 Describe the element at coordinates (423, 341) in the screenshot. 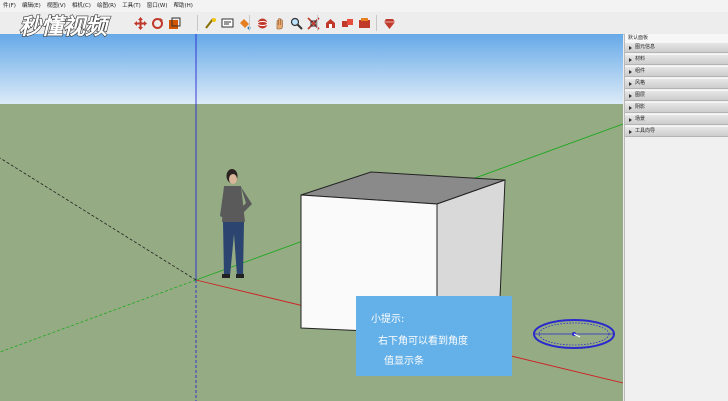

I see `tip-line-1: 右下角可以看到角度` at that location.